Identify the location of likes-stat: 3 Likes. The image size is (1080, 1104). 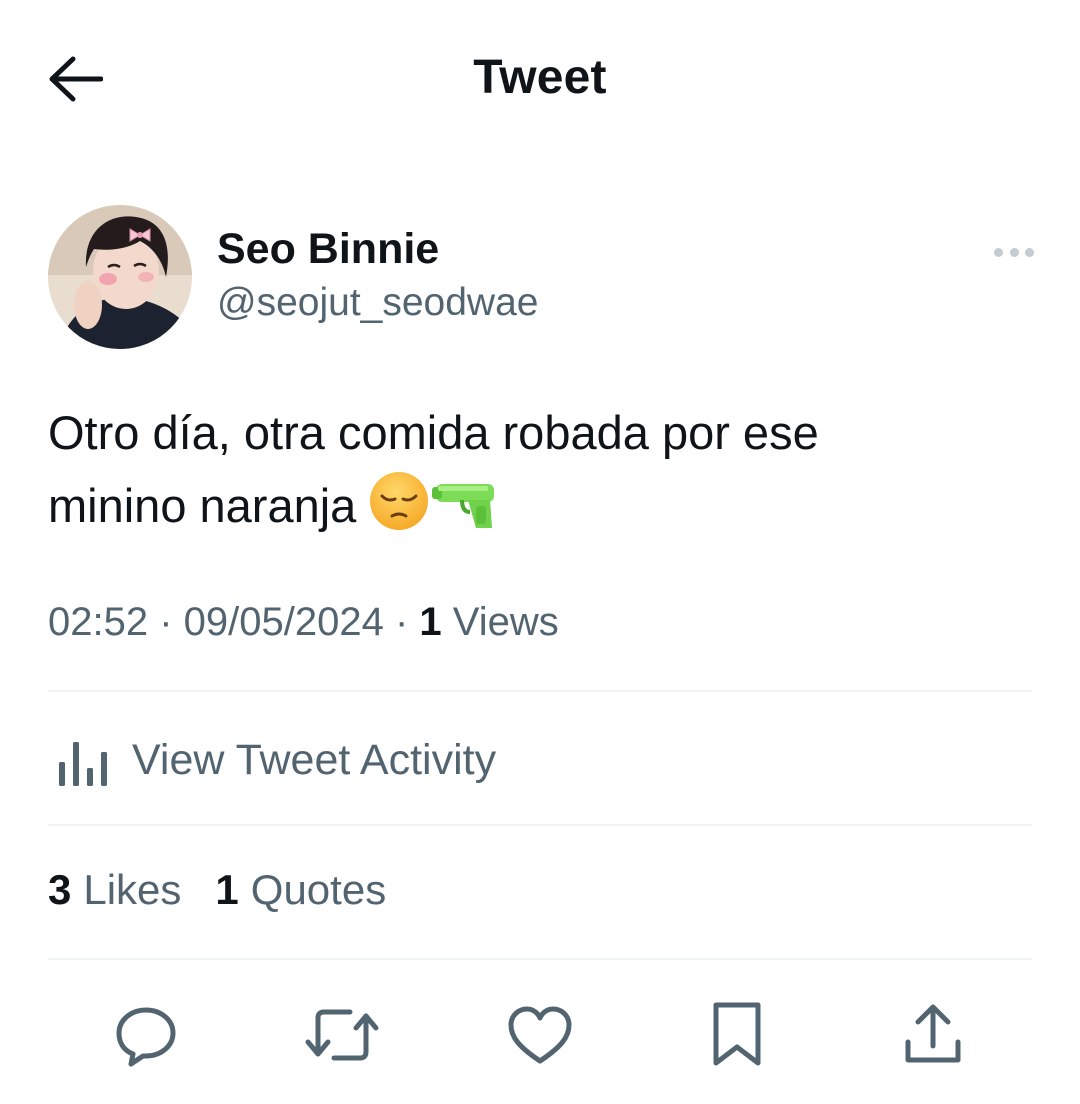
(114, 890).